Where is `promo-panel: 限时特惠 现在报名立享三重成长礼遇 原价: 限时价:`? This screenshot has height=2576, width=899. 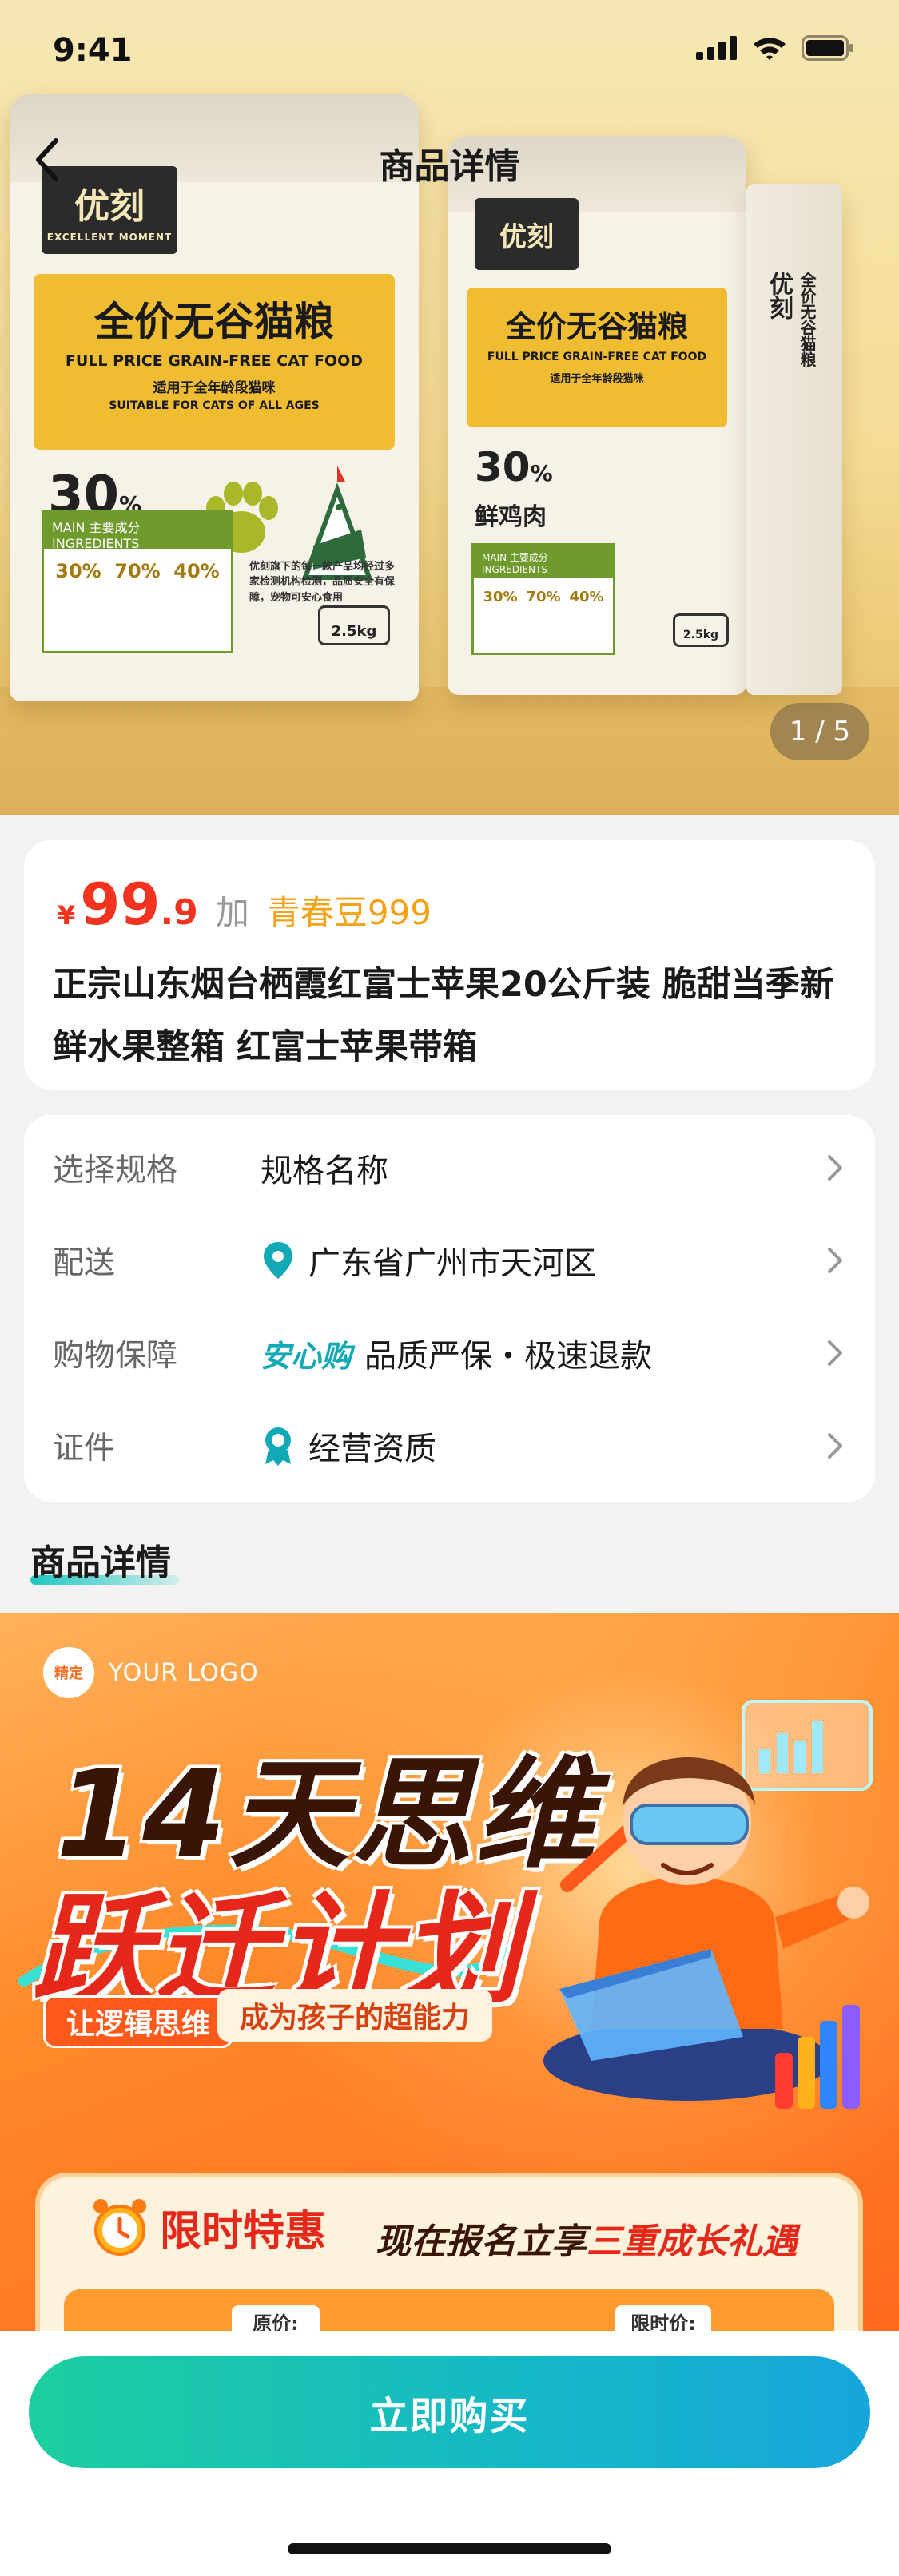 promo-panel: 限时特惠 现在报名立享三重成长礼遇 原价: 限时价: is located at coordinates (449, 2252).